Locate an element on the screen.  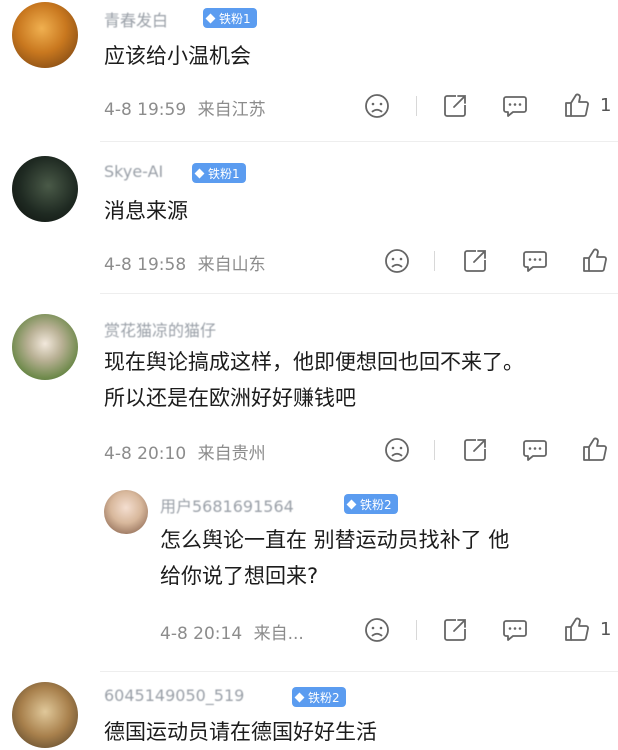
comment-text: 应该给小温机会 is located at coordinates (177, 56).